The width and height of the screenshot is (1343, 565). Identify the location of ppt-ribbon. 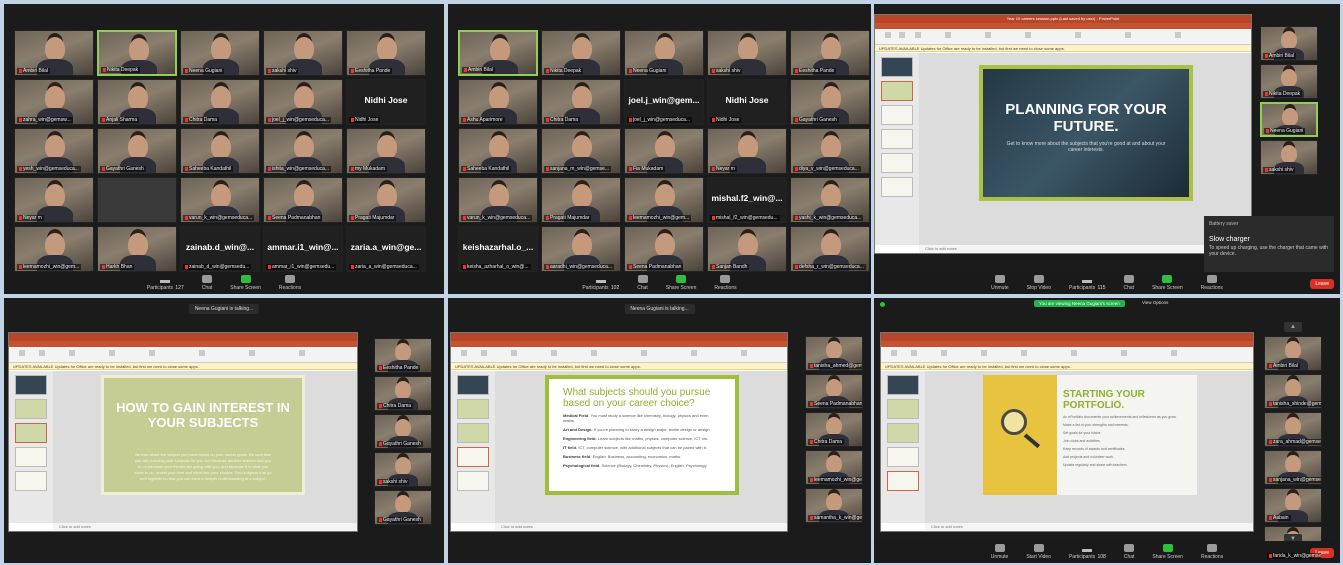
(1067, 352).